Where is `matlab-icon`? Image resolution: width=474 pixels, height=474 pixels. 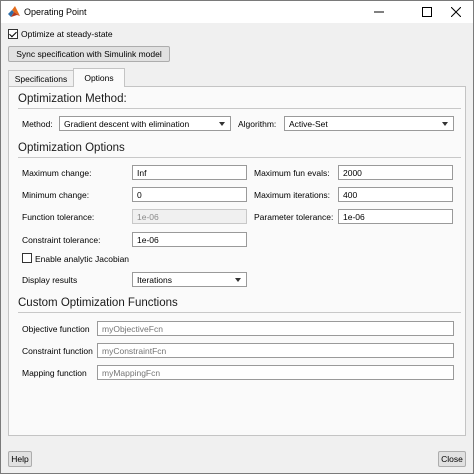
matlab-icon is located at coordinates (14, 11).